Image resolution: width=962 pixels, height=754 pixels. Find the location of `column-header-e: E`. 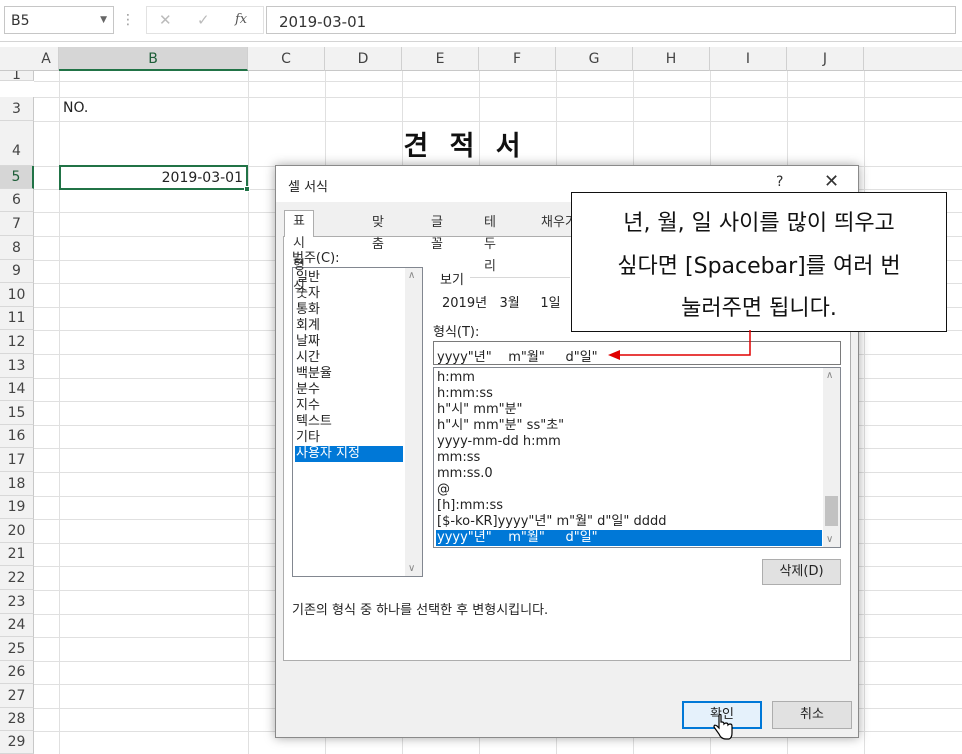

column-header-e: E is located at coordinates (440, 59).